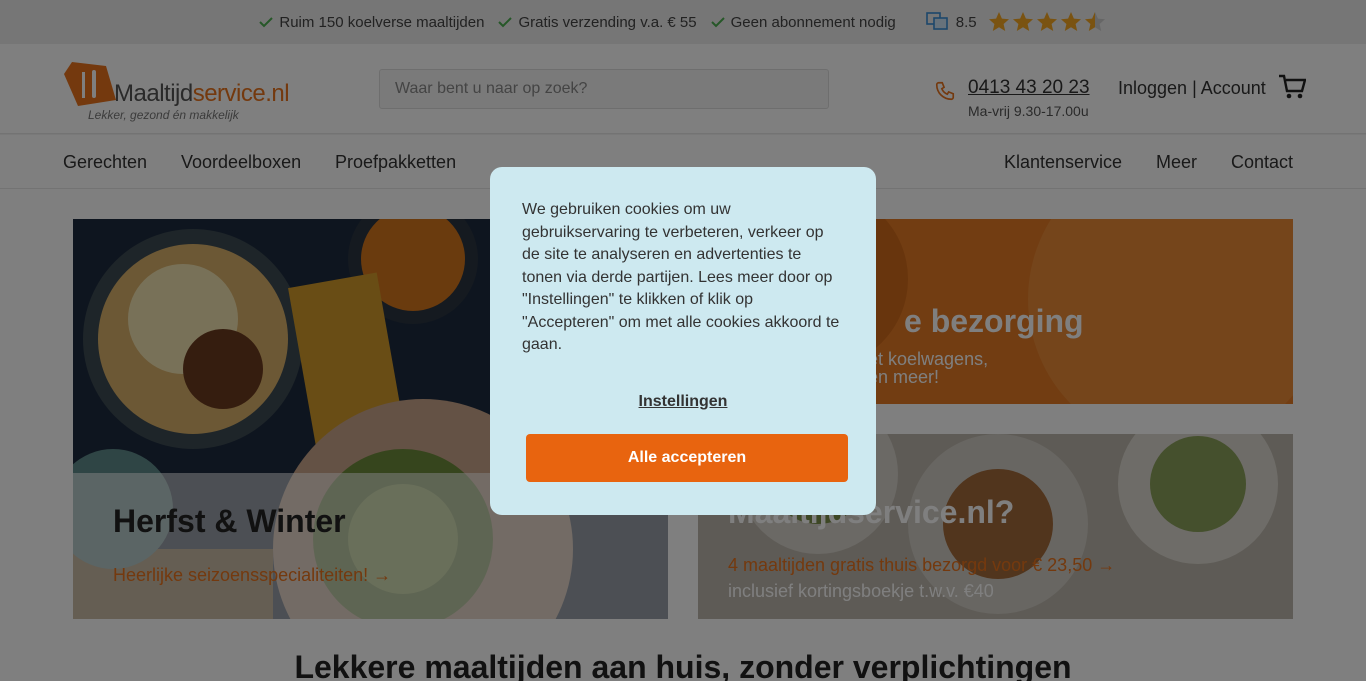  I want to click on cookie-settings-button: Instellingen, so click(683, 402).